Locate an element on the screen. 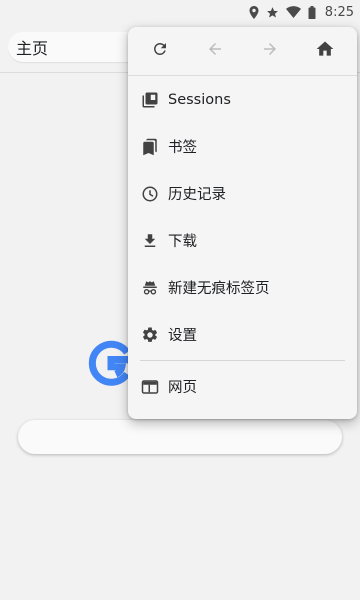 The height and width of the screenshot is (600, 360). forward-button is located at coordinates (270, 51).